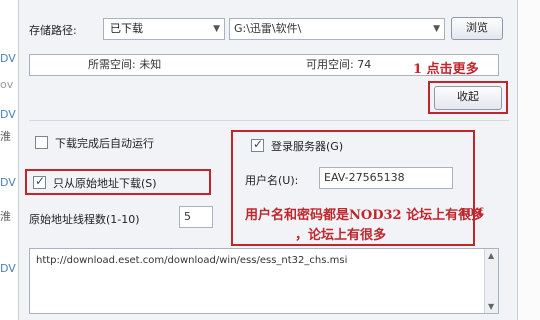  What do you see at coordinates (268, 28) in the screenshot?
I see `path-value: G:\迅雷\软件\` at bounding box center [268, 28].